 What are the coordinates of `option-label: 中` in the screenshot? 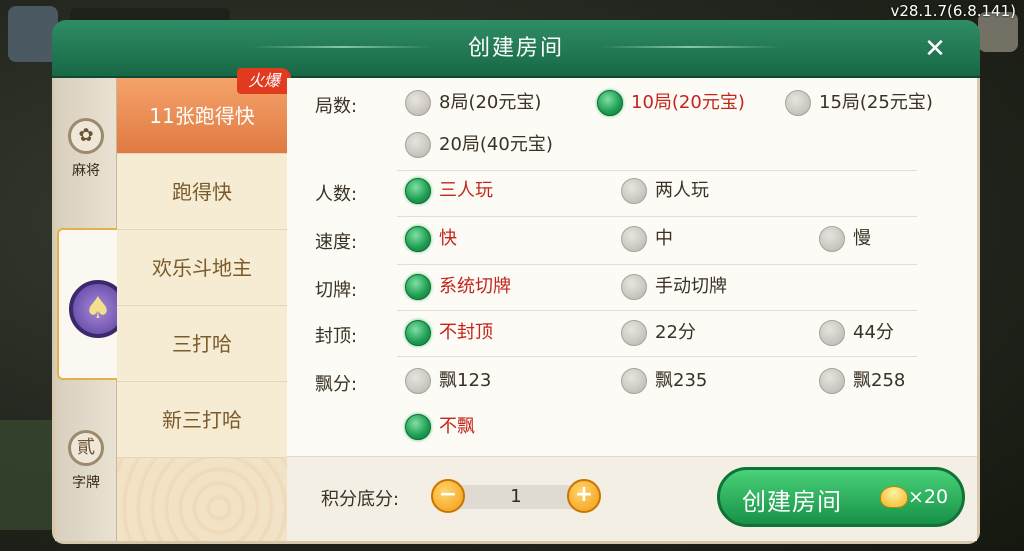 It's located at (664, 238).